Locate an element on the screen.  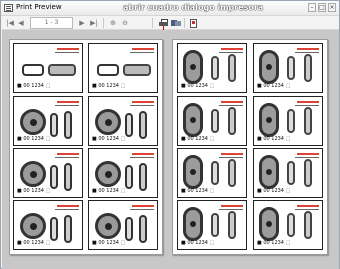
page-setup-icon is located at coordinates (193, 23).